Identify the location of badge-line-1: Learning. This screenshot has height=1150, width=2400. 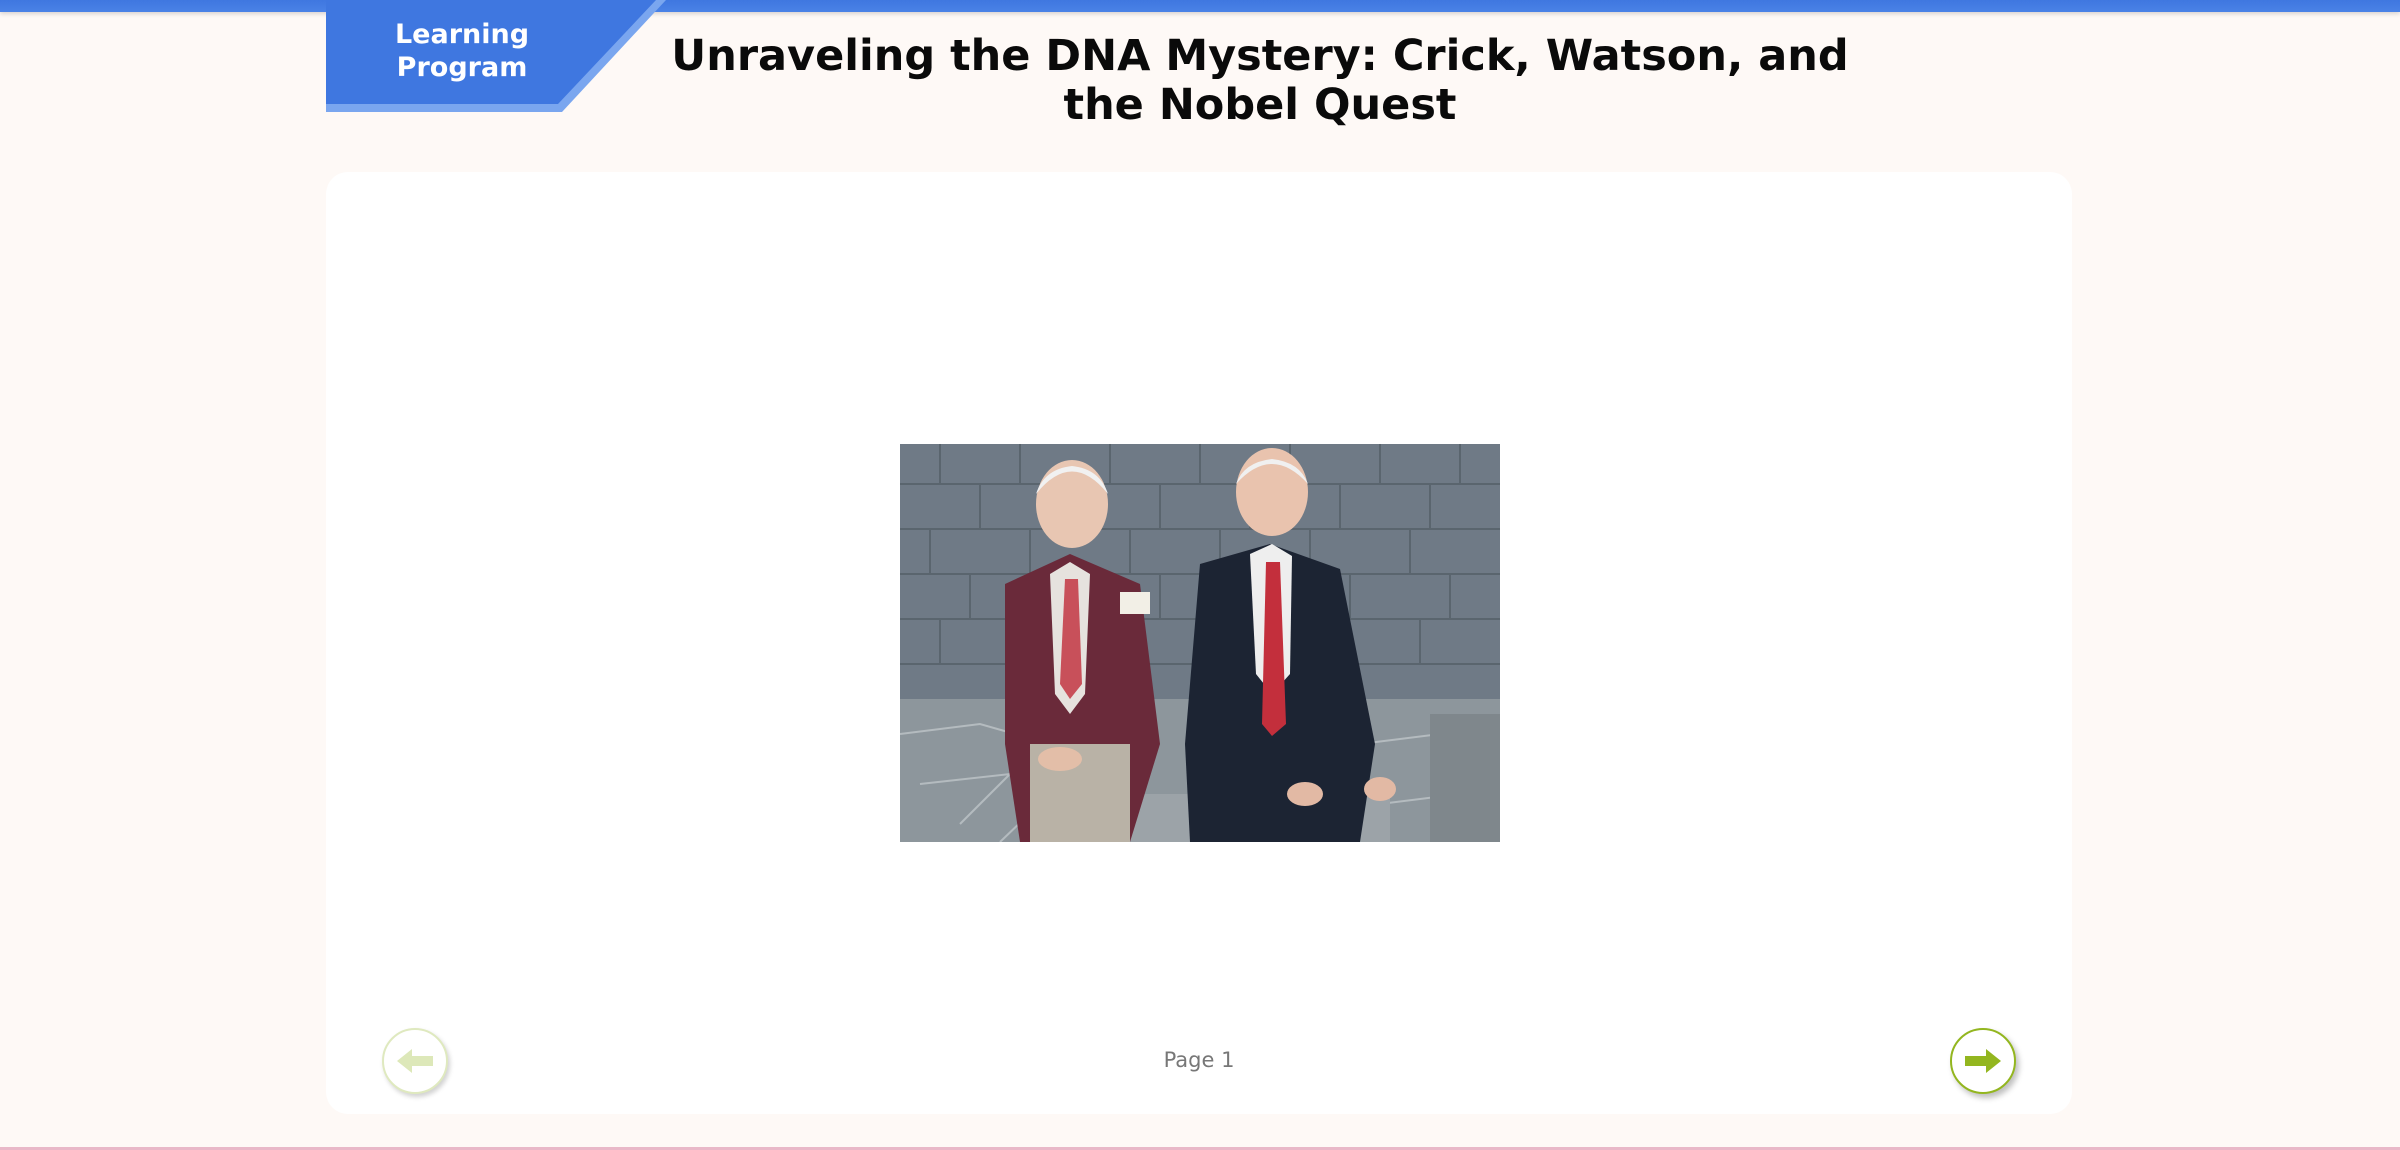
(462, 34).